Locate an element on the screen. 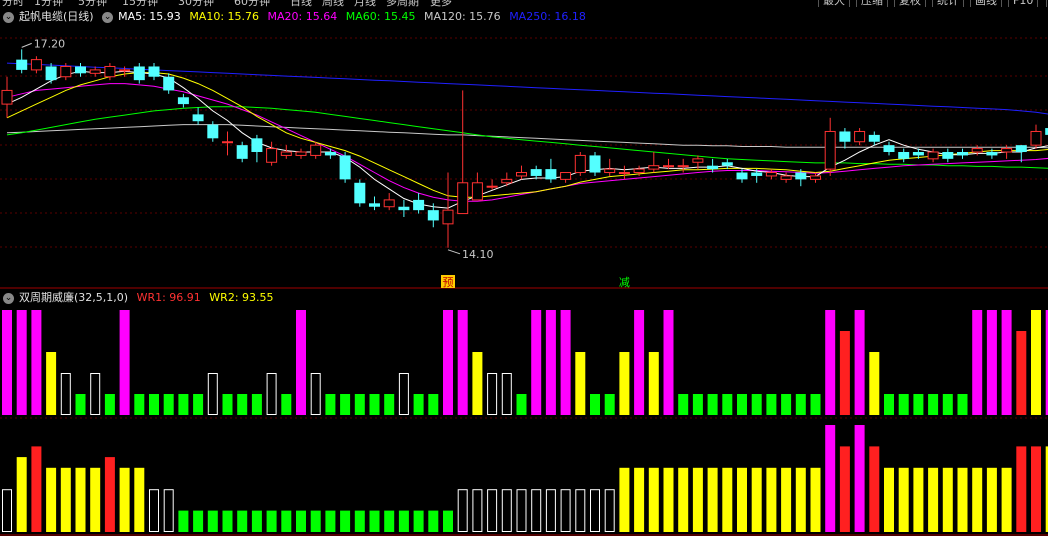 Image resolution: width=1048 pixels, height=536 pixels. indicator-title: 双周期威廉(32,5,1,0) is located at coordinates (74, 297).